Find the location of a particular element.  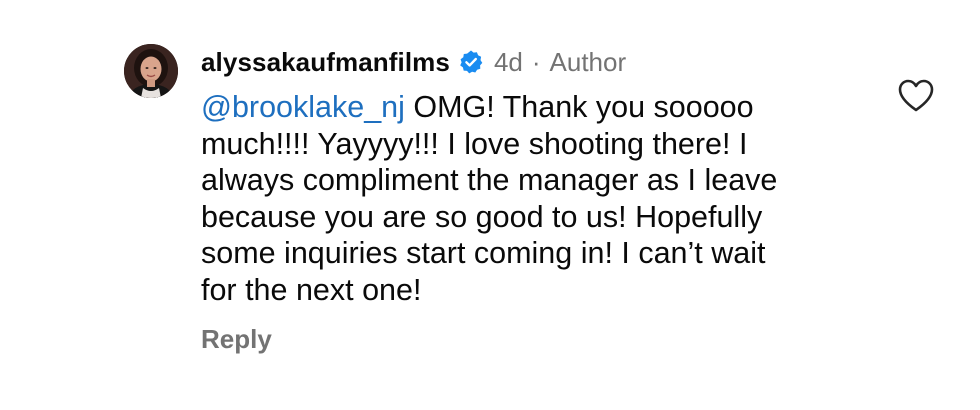

mention-link: @brooklake_nj is located at coordinates (303, 107).